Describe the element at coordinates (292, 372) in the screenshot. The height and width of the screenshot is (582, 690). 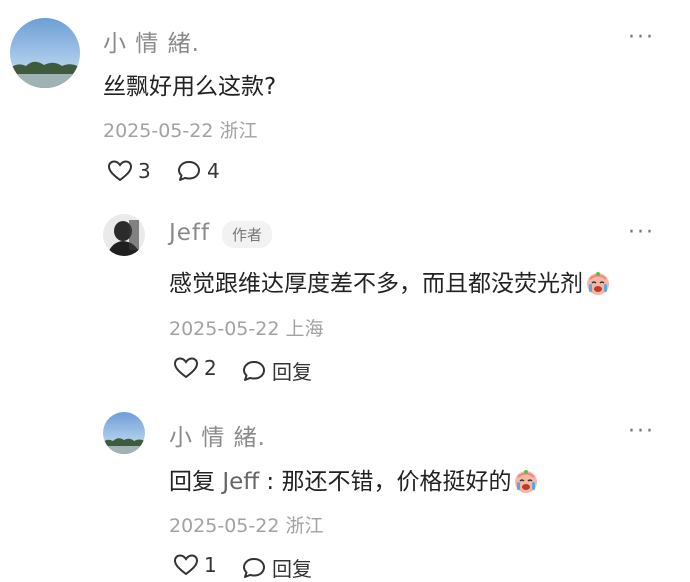
I see `reply-button-label: 回复` at that location.